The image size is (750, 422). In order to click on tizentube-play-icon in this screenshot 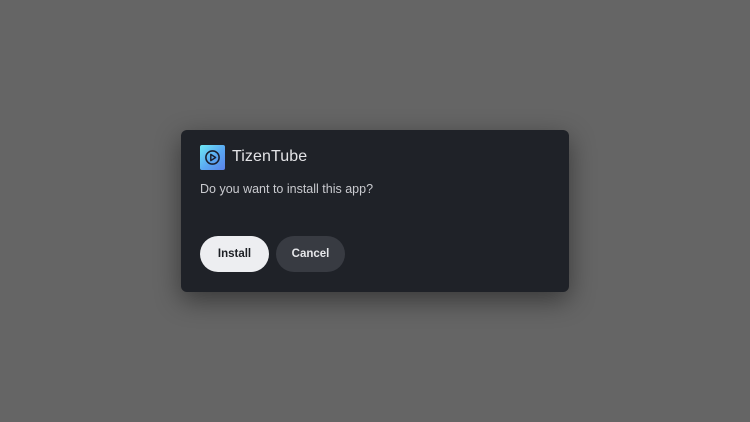, I will do `click(212, 157)`.